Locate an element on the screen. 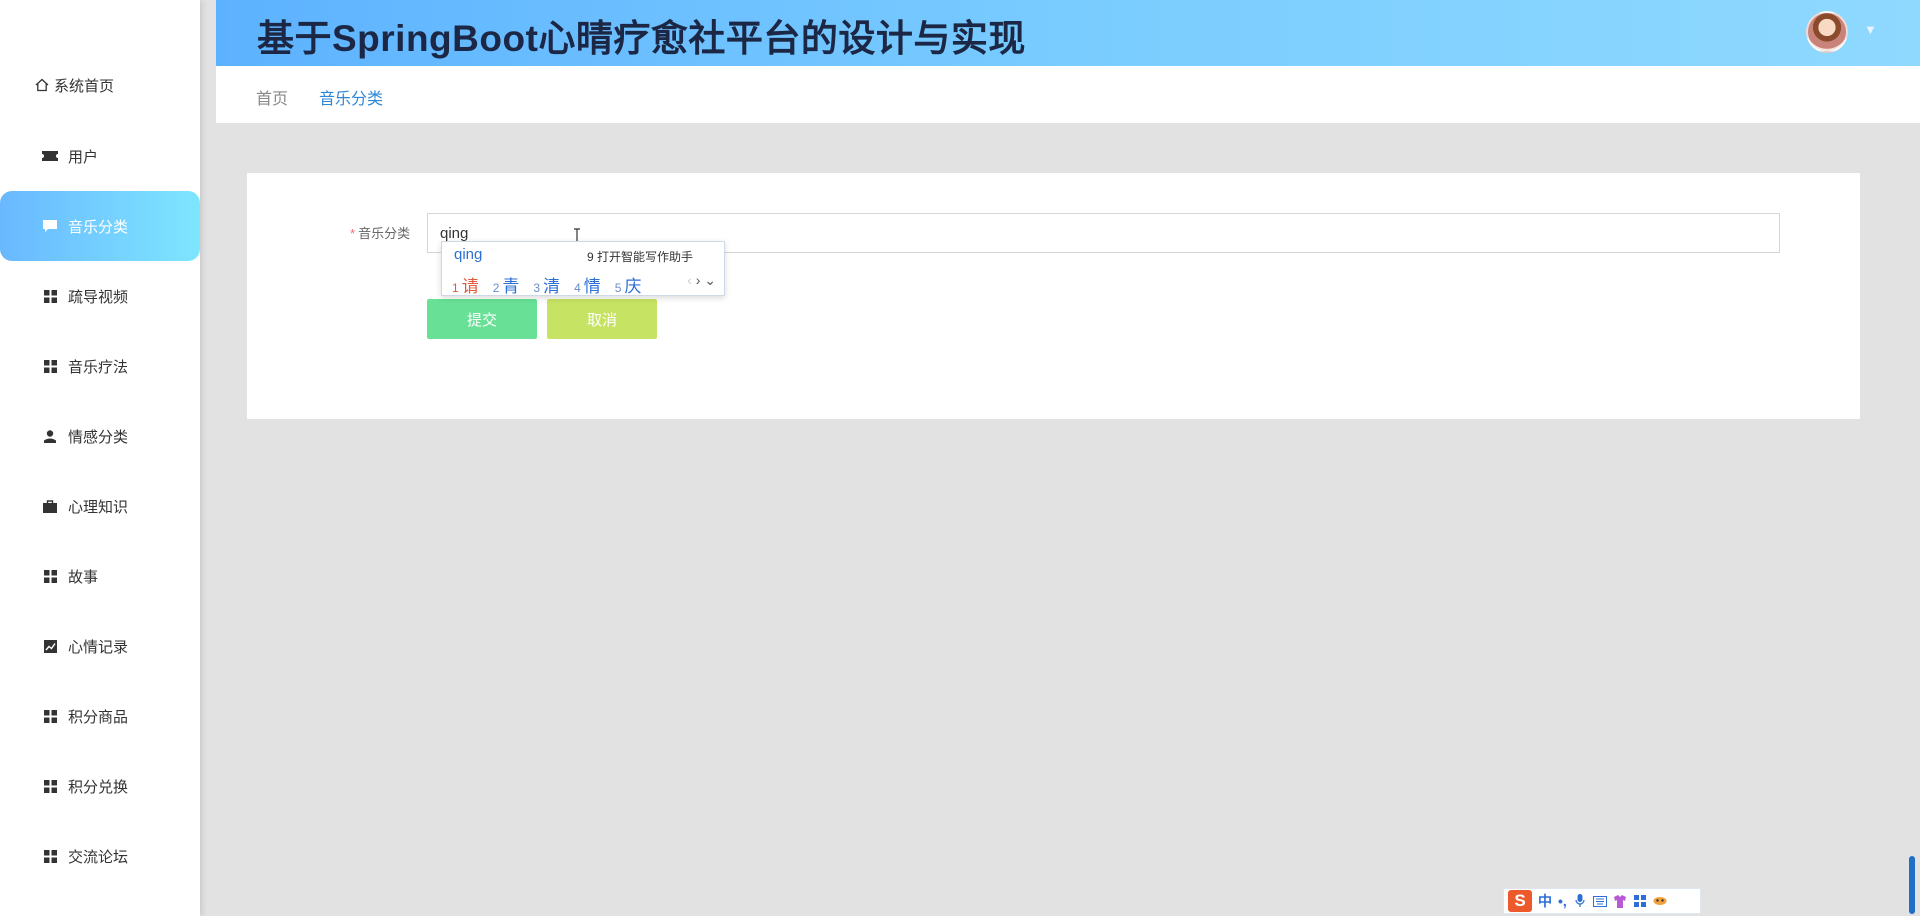 The height and width of the screenshot is (916, 1920). sidebar-item-home: 系统首页 is located at coordinates (100, 85).